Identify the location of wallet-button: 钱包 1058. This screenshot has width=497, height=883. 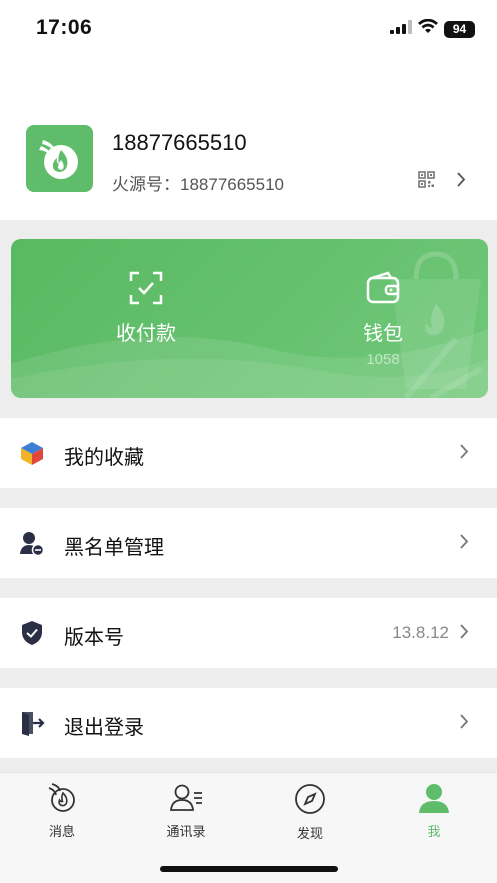
(383, 319).